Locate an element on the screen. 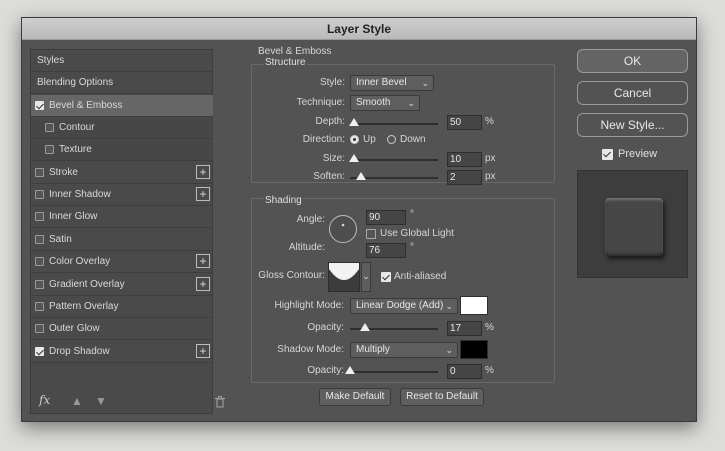 The width and height of the screenshot is (725, 451). make-default-button: Make Default is located at coordinates (355, 397).